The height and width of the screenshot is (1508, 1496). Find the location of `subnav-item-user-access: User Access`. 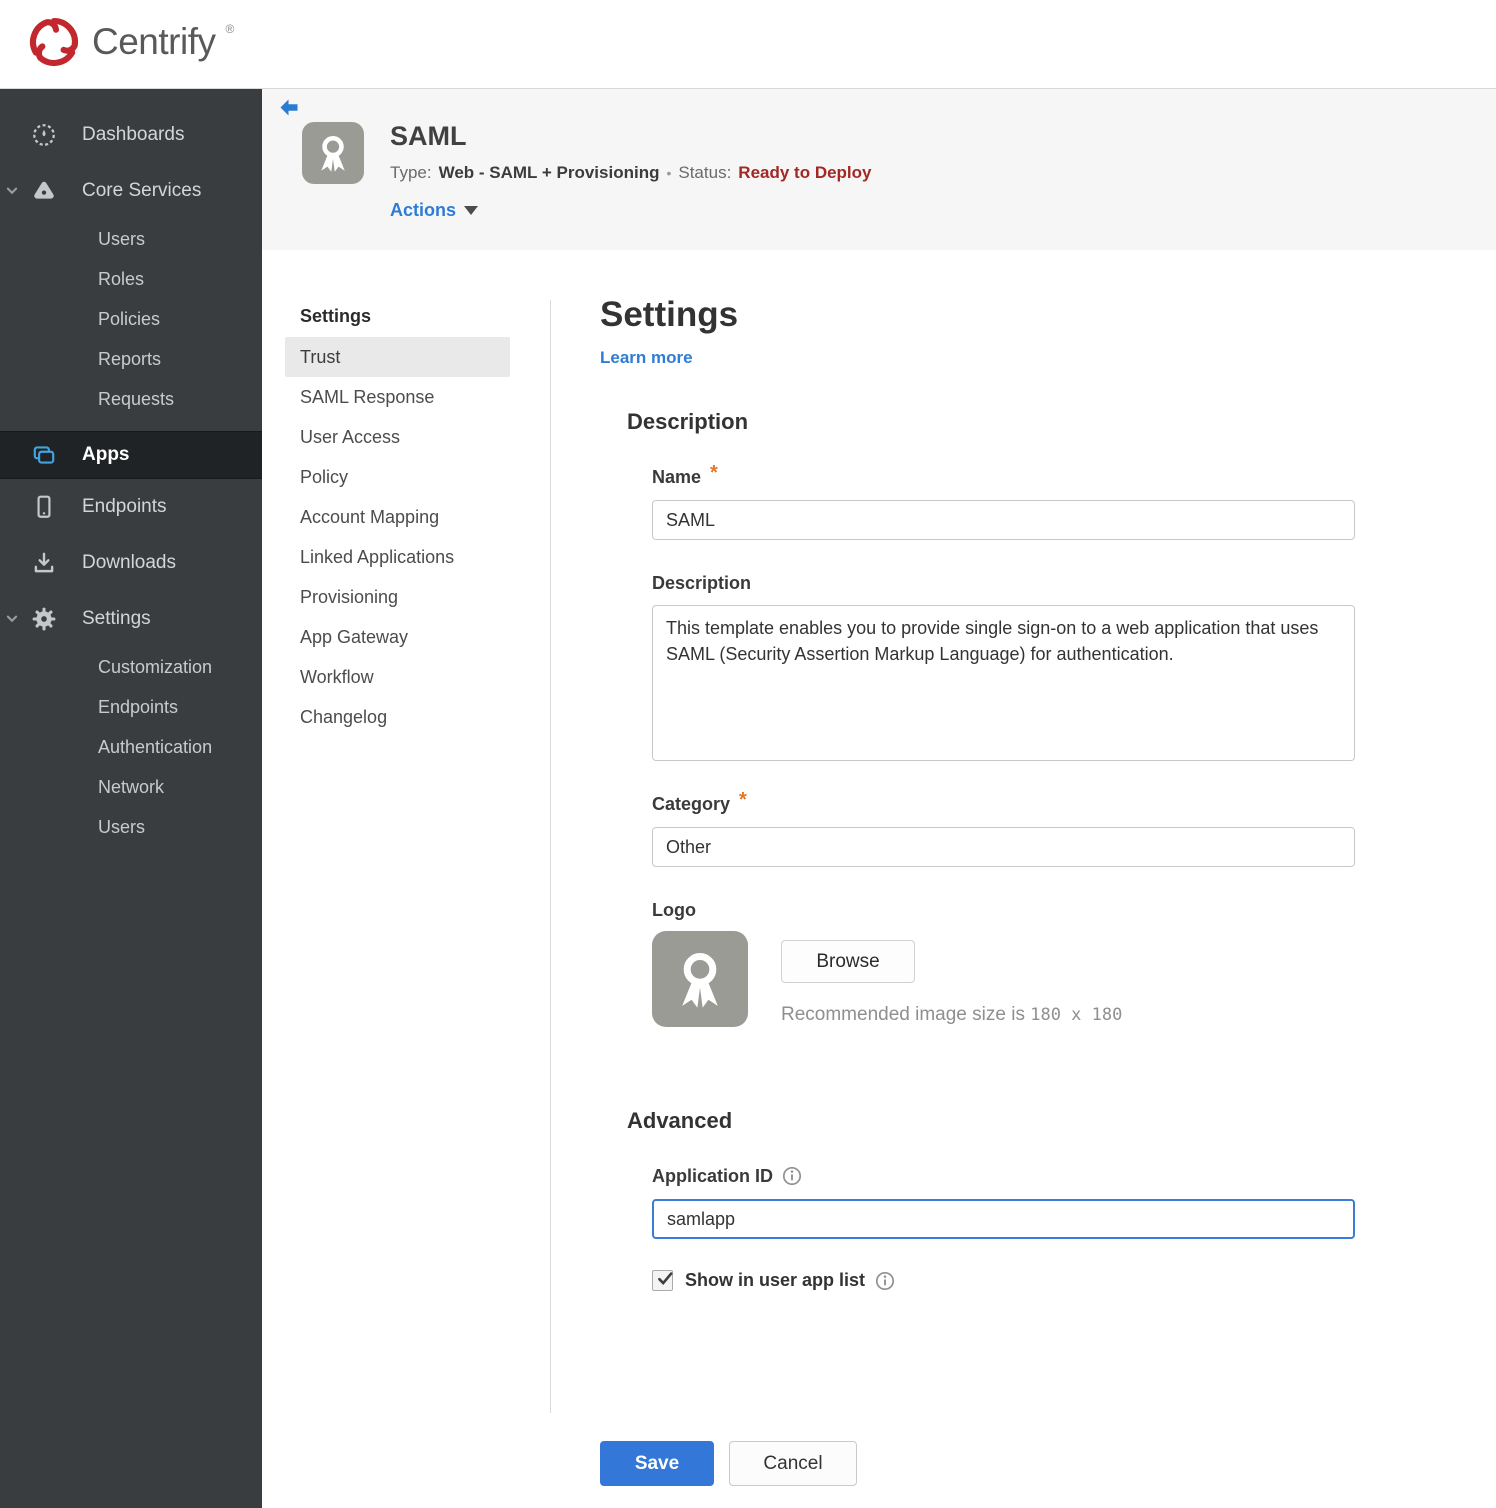

subnav-item-user-access: User Access is located at coordinates (397, 437).